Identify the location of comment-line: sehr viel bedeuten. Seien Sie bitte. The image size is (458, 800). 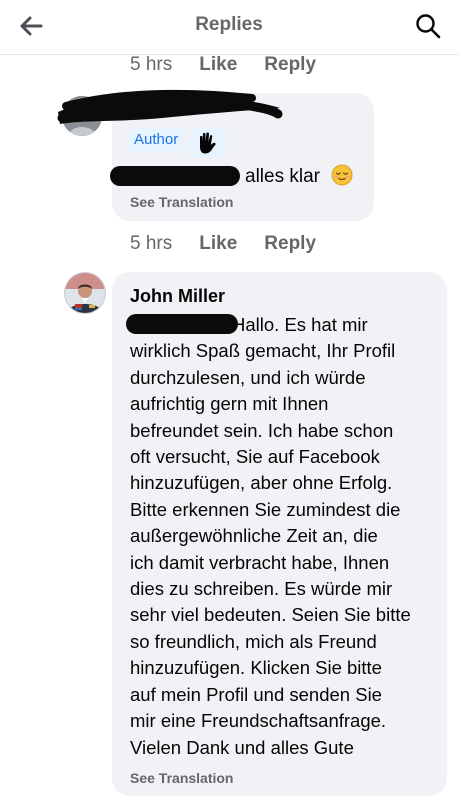
(270, 615).